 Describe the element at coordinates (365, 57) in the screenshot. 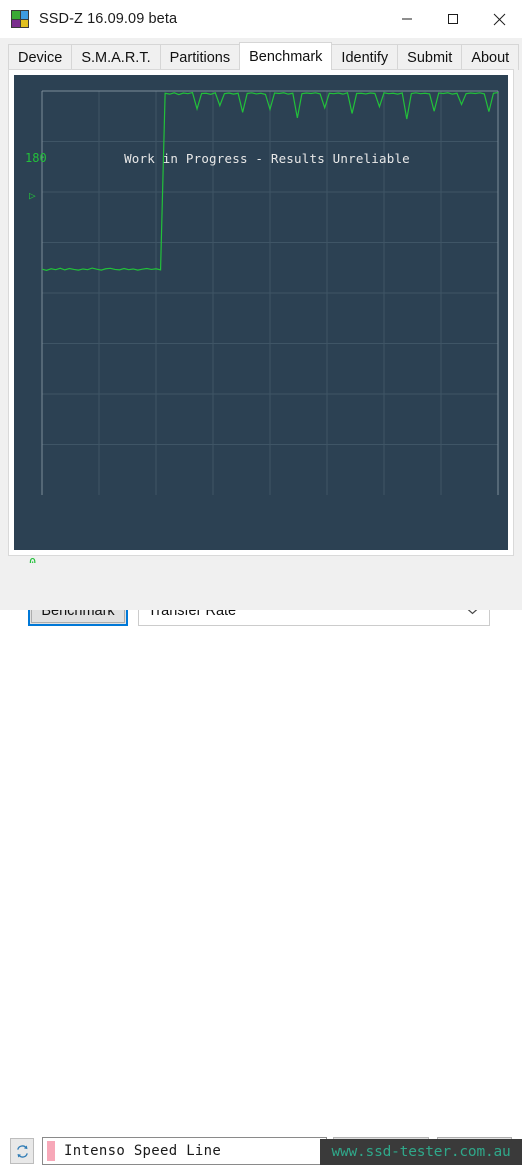

I see `tab-identify: Identify` at that location.